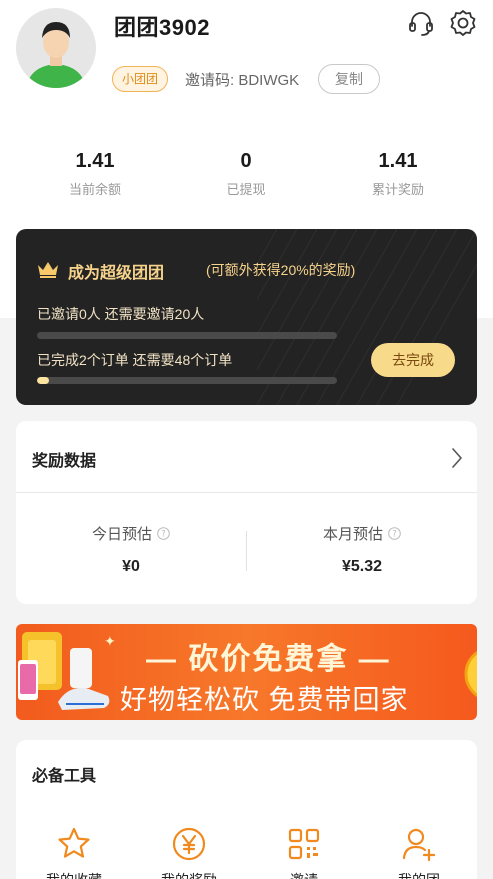 This screenshot has height=879, width=493. Describe the element at coordinates (131, 566) in the screenshot. I see `today-estimate-value: ¥0` at that location.